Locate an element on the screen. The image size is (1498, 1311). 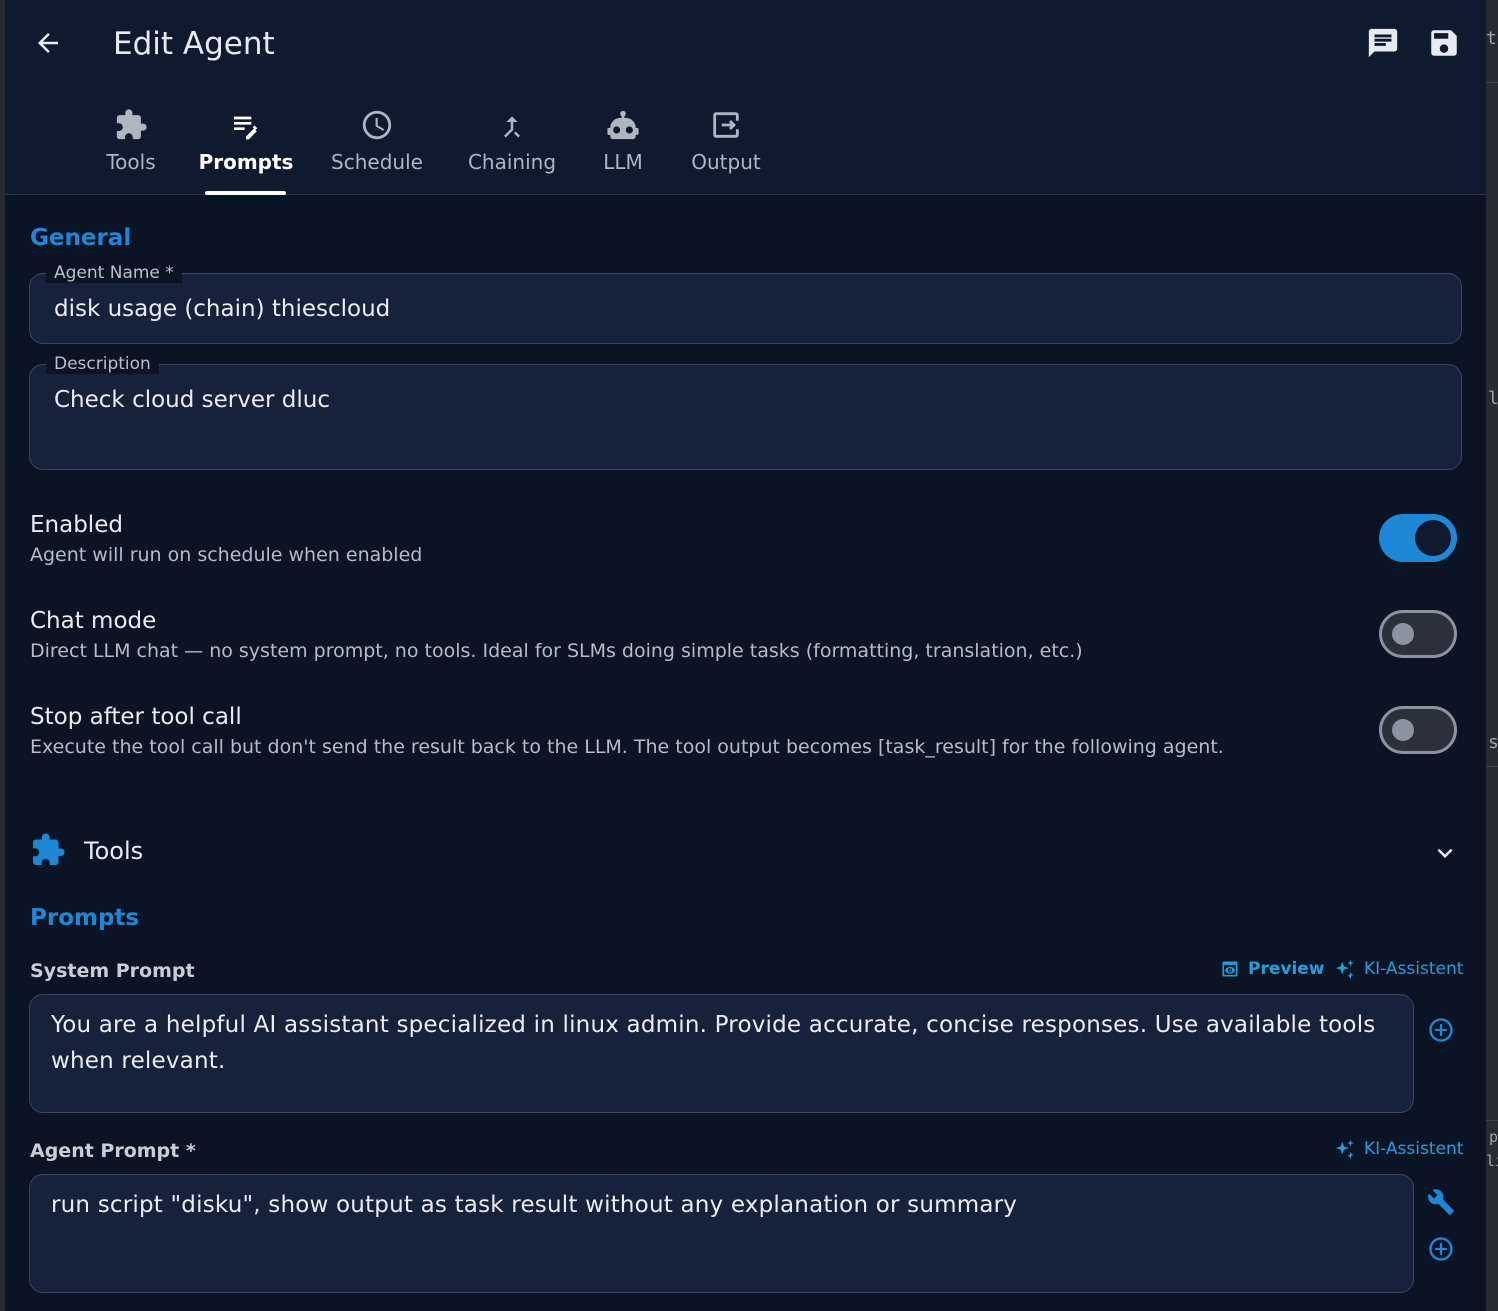
wrench-icon is located at coordinates (1441, 1202).